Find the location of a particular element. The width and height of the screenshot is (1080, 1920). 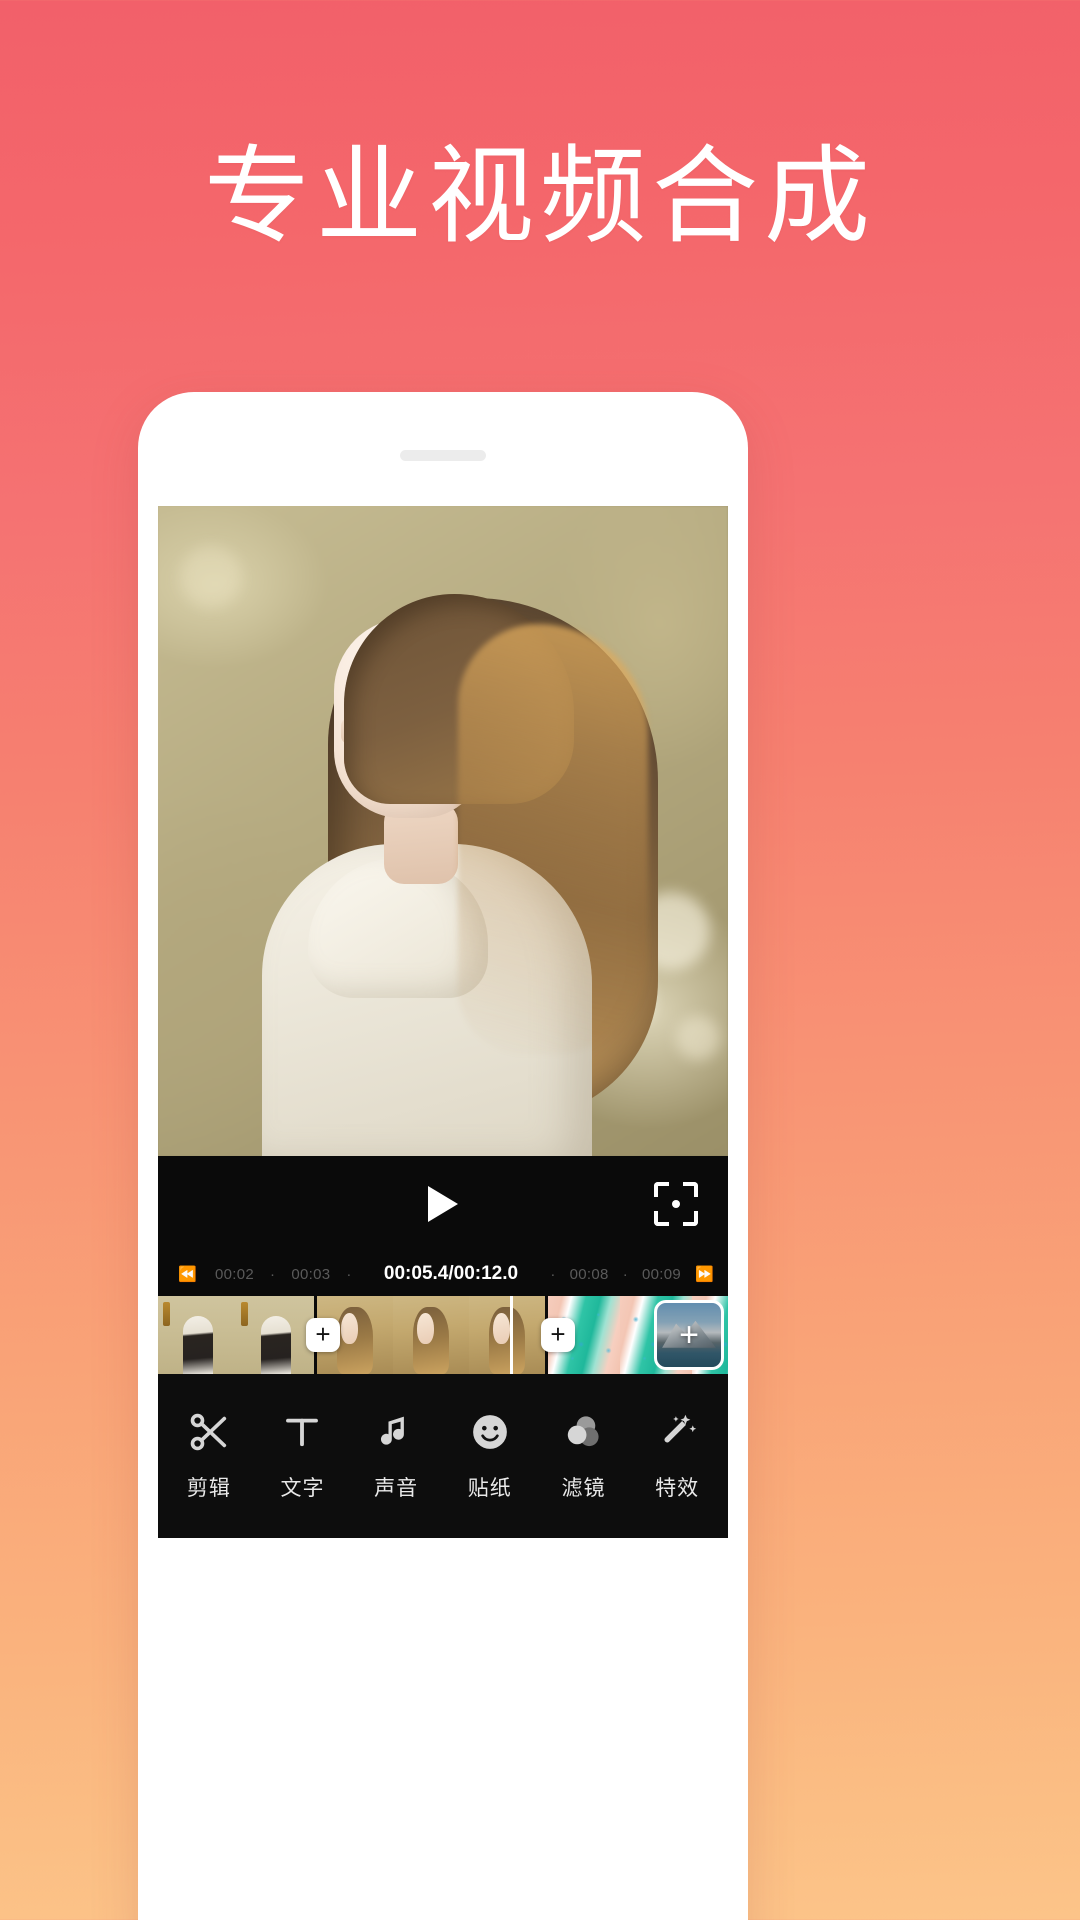

page-title: 专业视频合成 is located at coordinates (540, 196).